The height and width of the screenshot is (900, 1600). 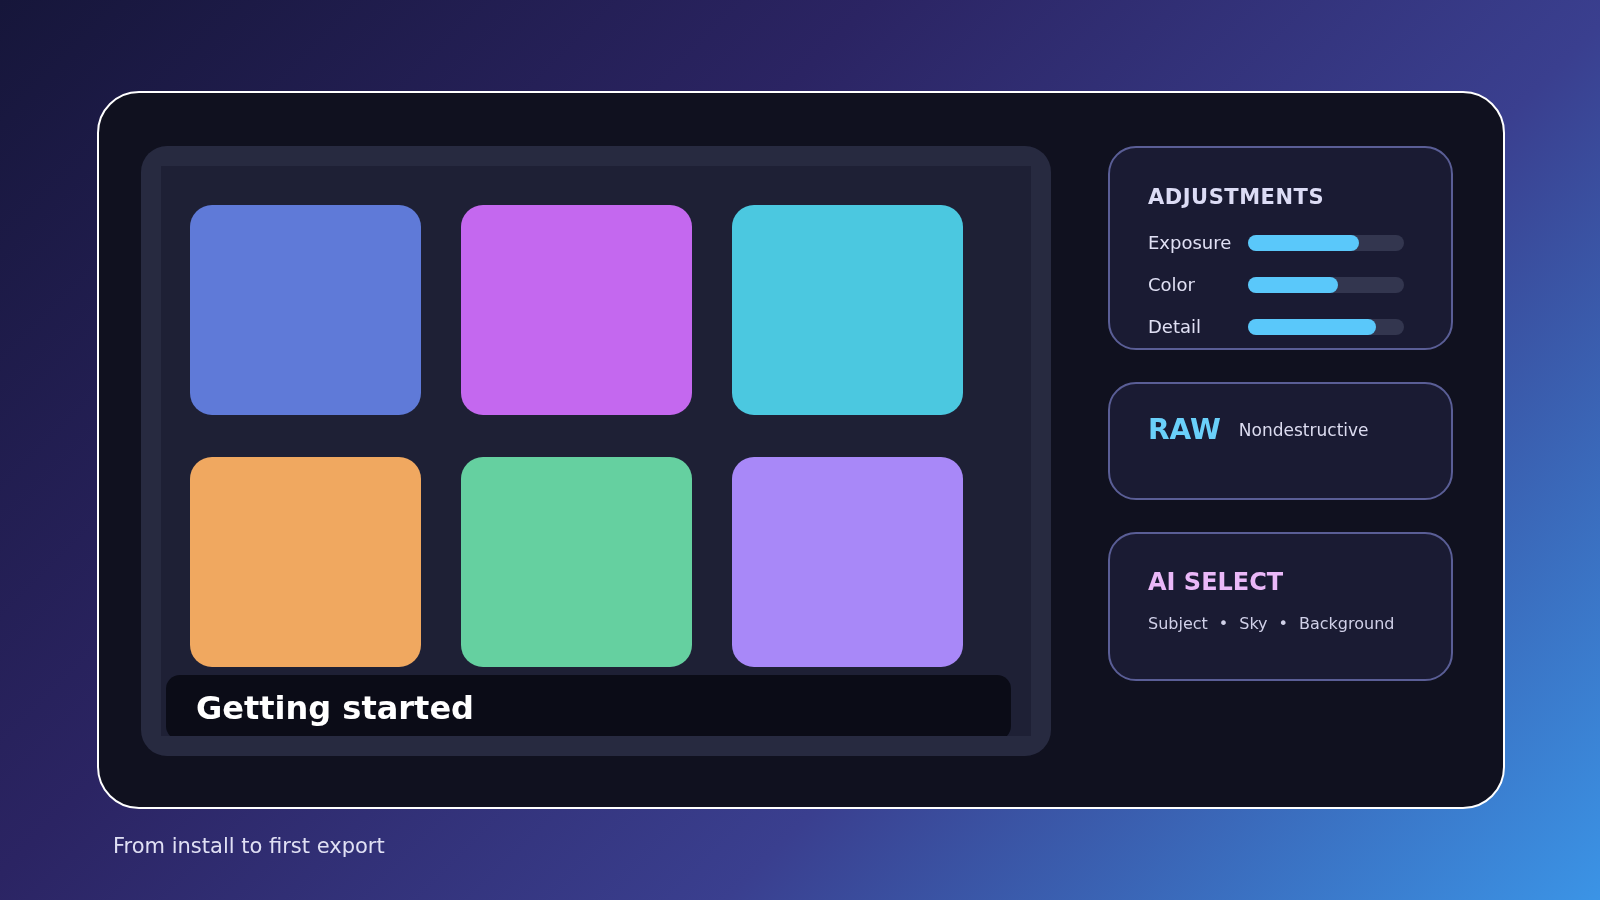 I want to click on raw-subtitle: Nondestructive, so click(x=1303, y=430).